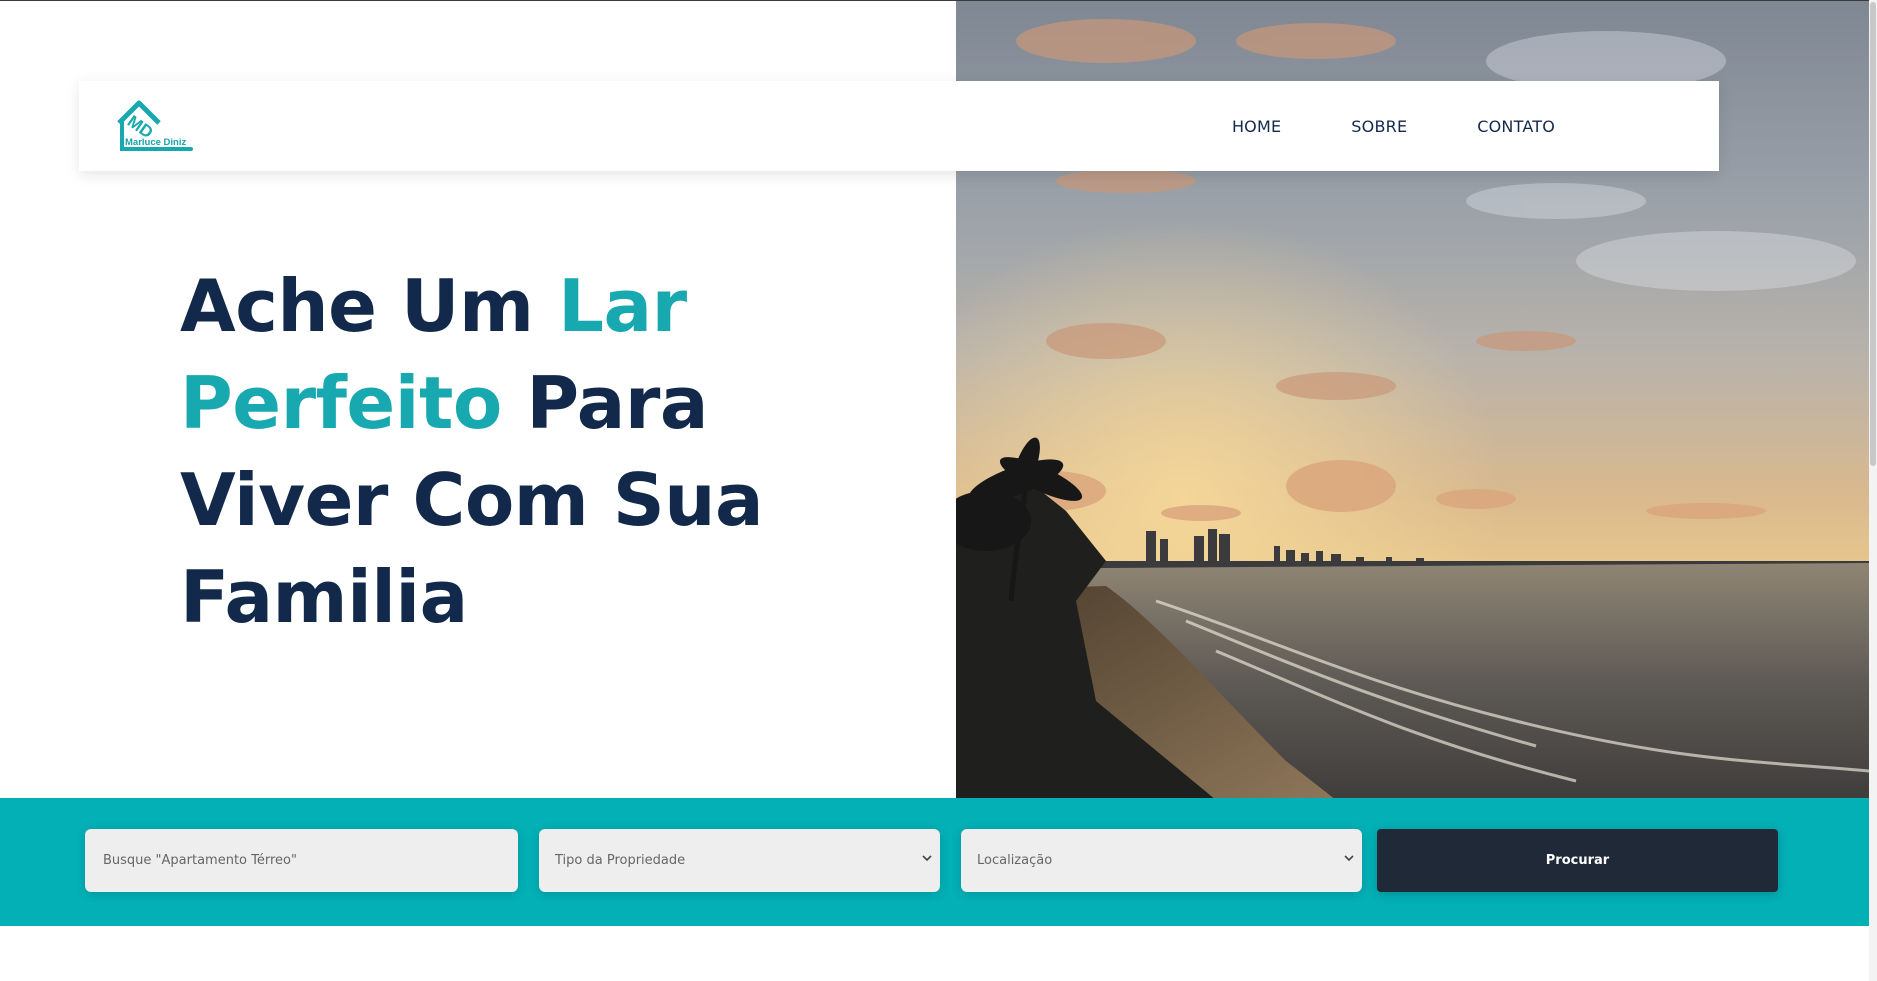 Image resolution: width=1877 pixels, height=981 pixels. What do you see at coordinates (620, 860) in the screenshot?
I see `property-type-value: Tipo da Propriedade` at bounding box center [620, 860].